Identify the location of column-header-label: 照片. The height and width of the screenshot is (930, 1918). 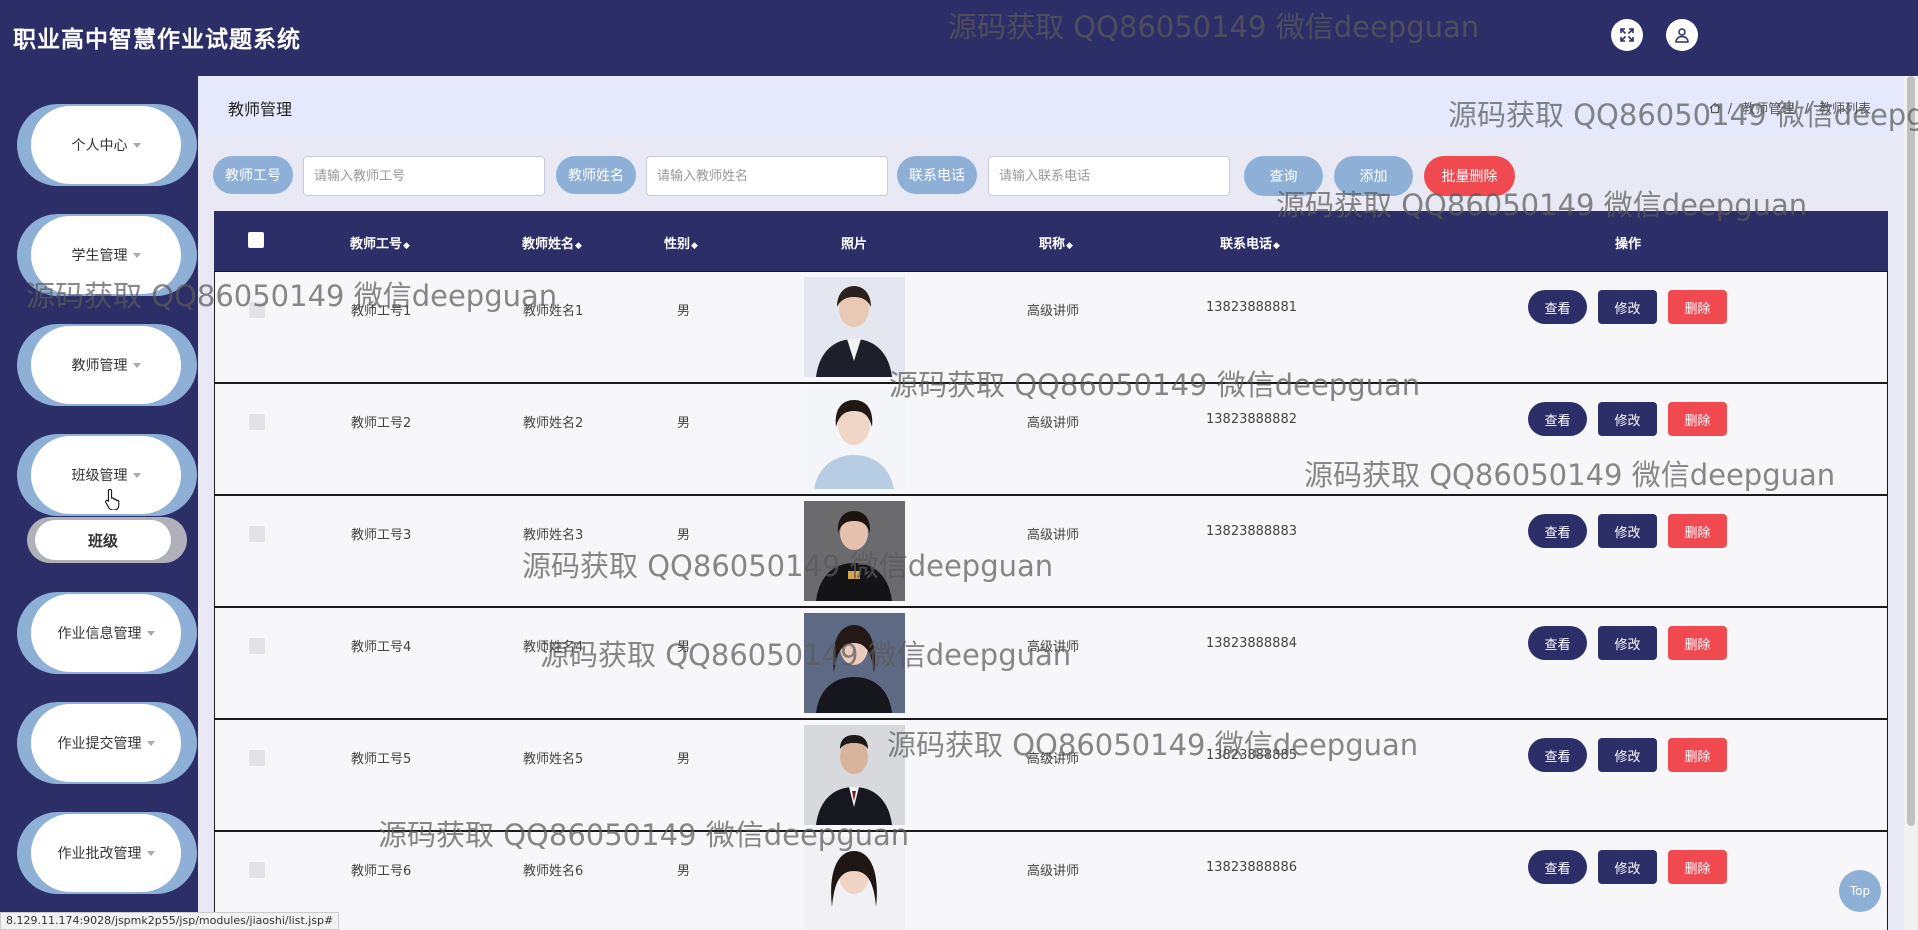
(854, 244).